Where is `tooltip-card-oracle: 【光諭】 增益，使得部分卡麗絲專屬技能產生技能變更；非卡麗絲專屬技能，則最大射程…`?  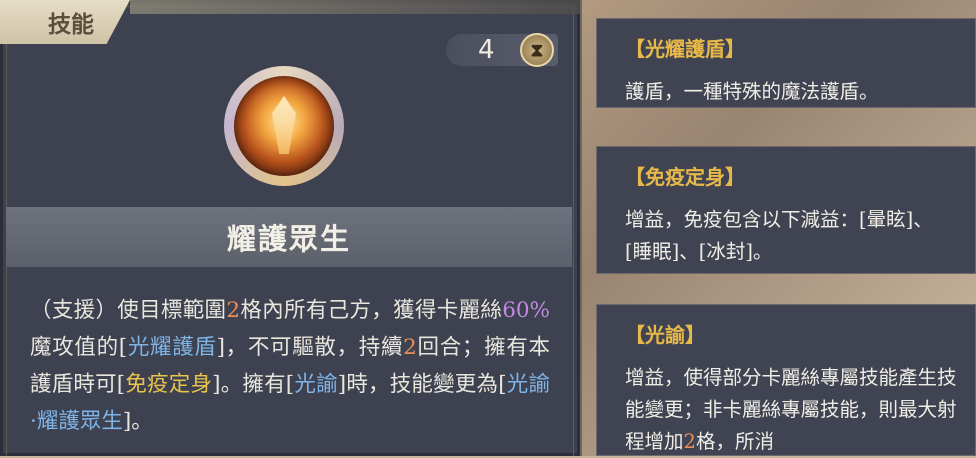
tooltip-card-oracle: 【光諭】 增益，使得部分卡麗絲專屬技能產生技能變更；非卡麗絲專屬技能，則最大射程… is located at coordinates (786, 380).